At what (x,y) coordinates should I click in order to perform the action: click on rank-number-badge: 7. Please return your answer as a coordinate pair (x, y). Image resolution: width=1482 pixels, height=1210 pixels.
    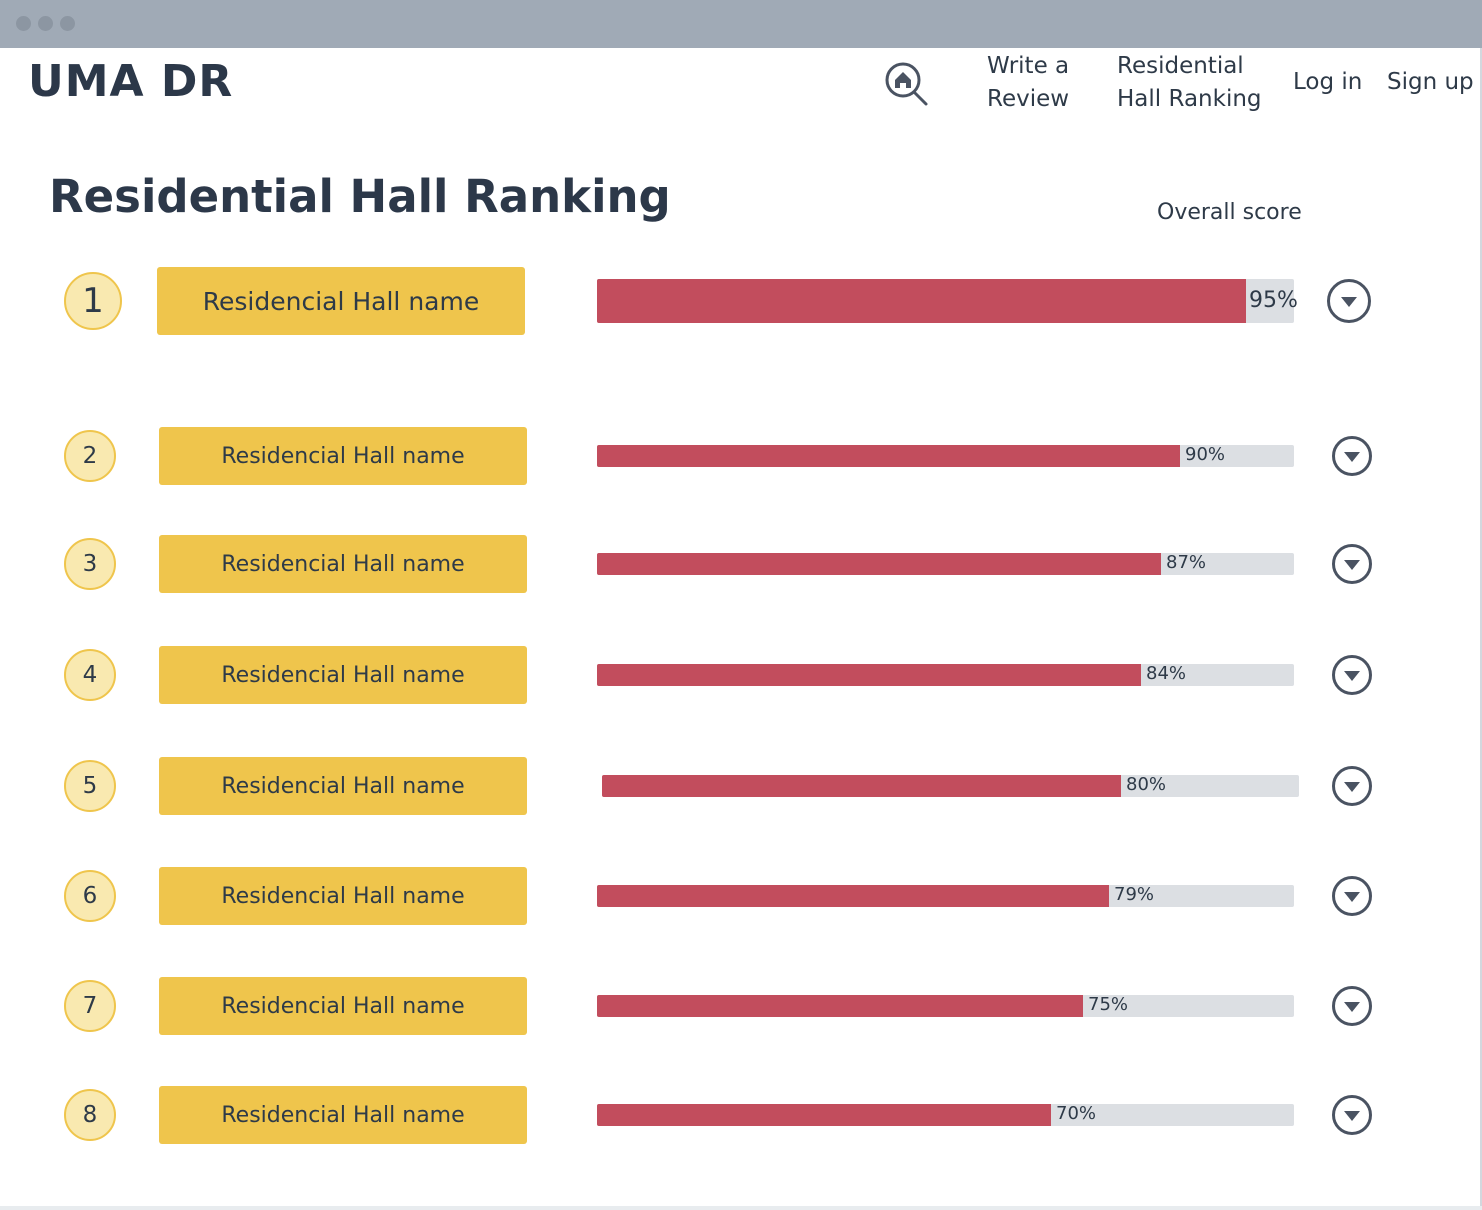
    Looking at the image, I should click on (90, 1006).